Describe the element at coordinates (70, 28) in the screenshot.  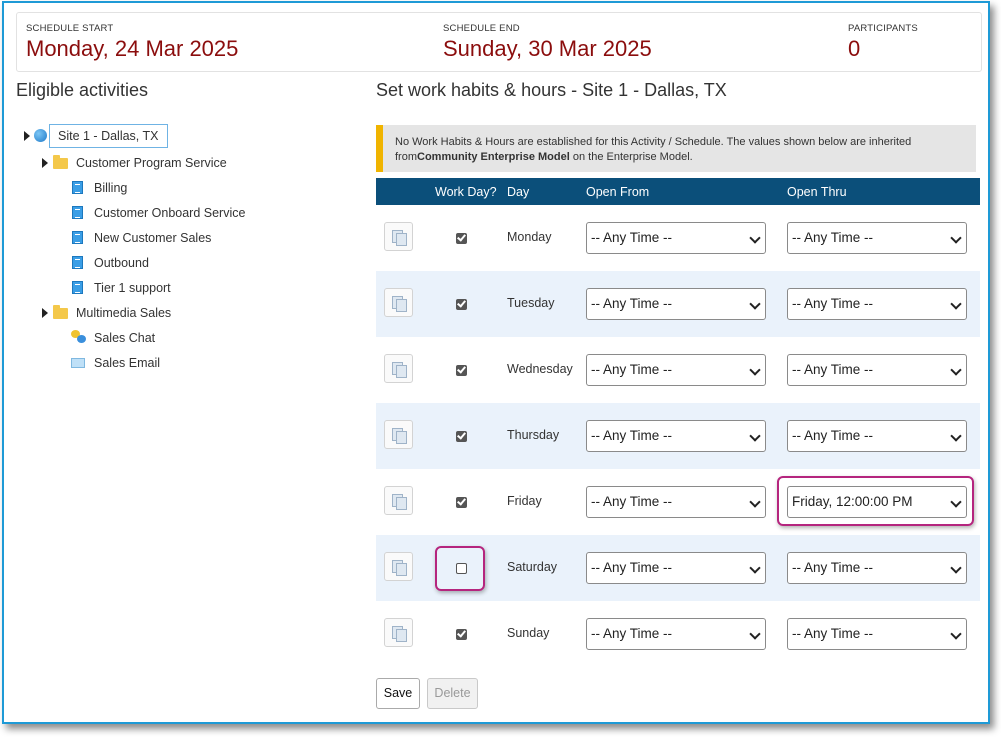
I see `schedule-start-label: SCHEDULE START` at that location.